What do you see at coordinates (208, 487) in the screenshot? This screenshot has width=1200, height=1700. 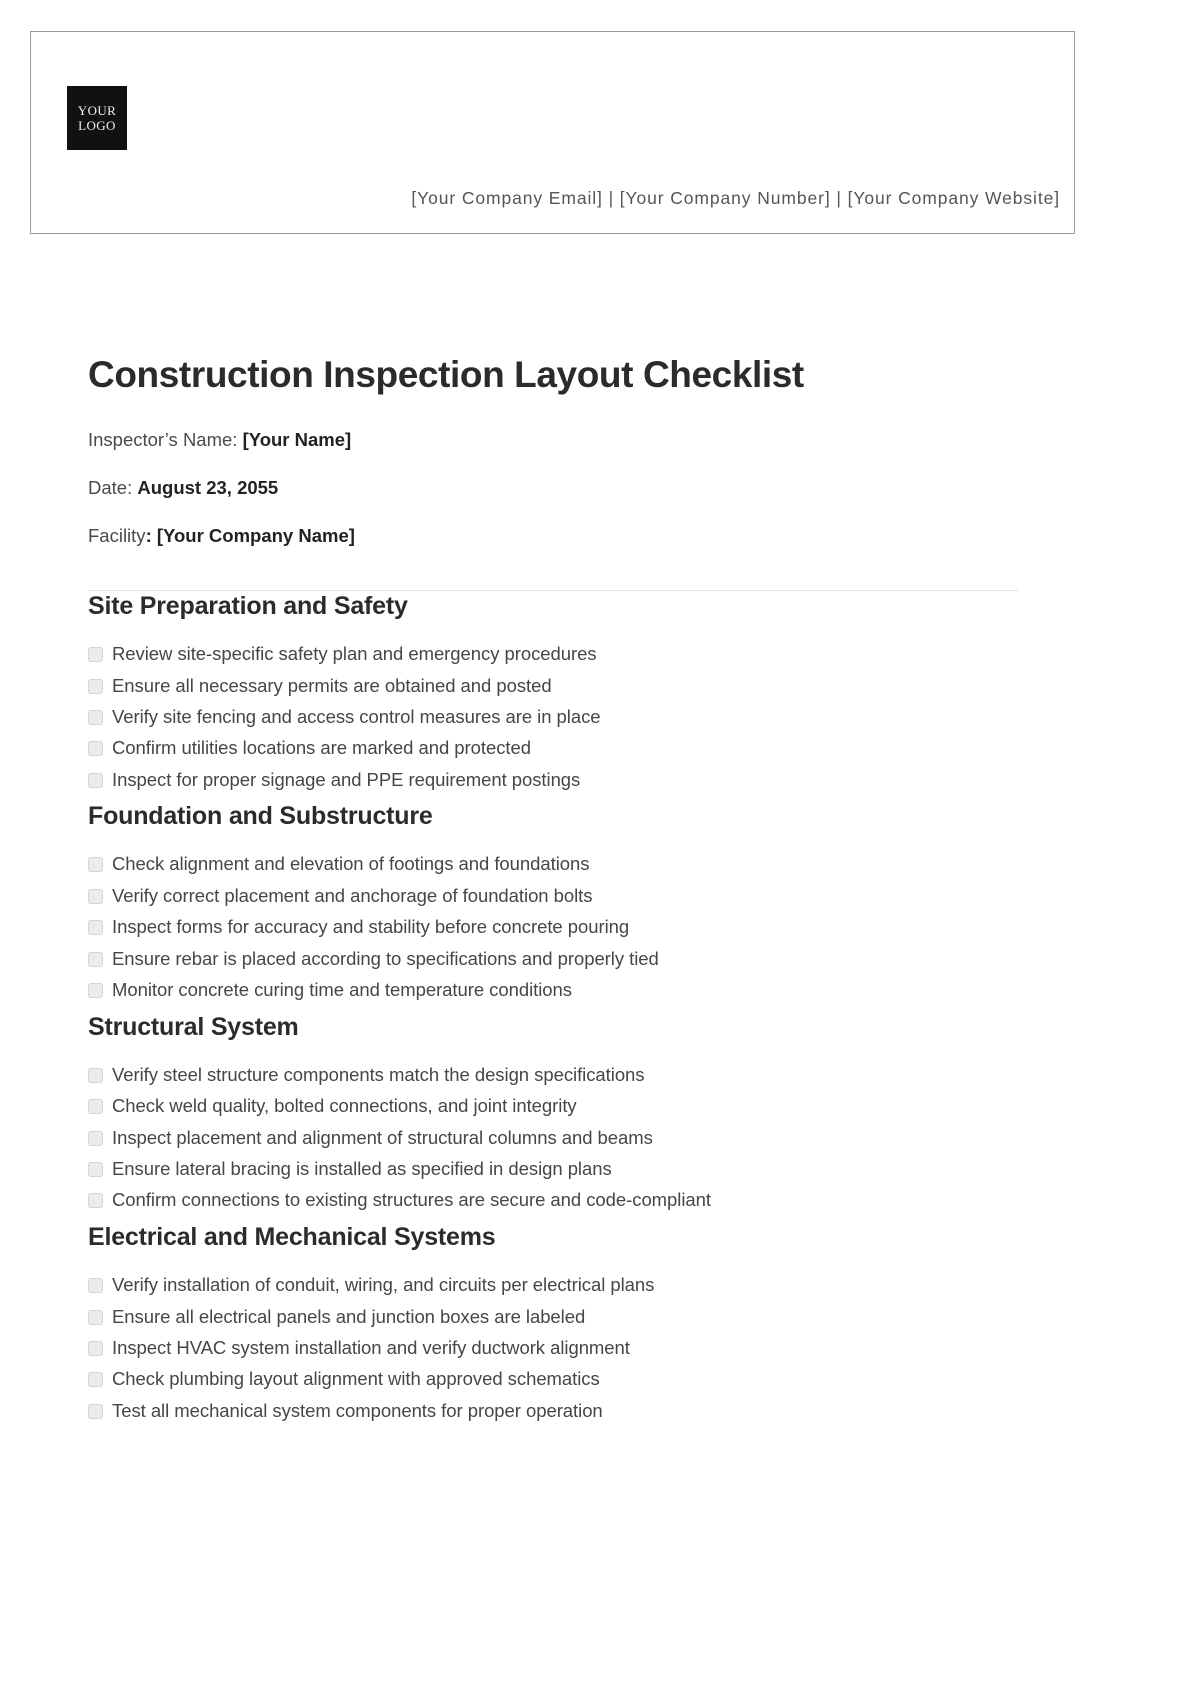 I see `meta-date-value: August 23, 2055` at bounding box center [208, 487].